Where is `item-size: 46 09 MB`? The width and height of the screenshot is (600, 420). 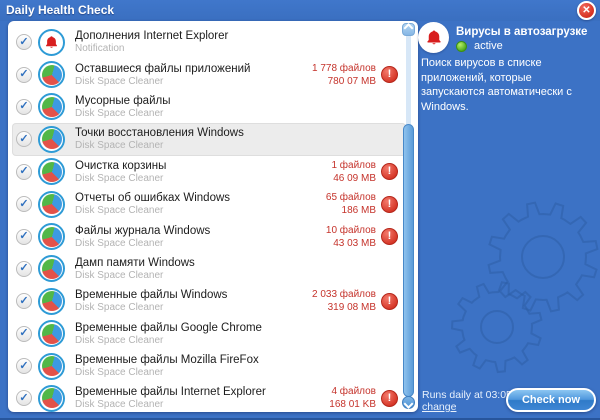
item-size: 46 09 MB is located at coordinates (354, 178).